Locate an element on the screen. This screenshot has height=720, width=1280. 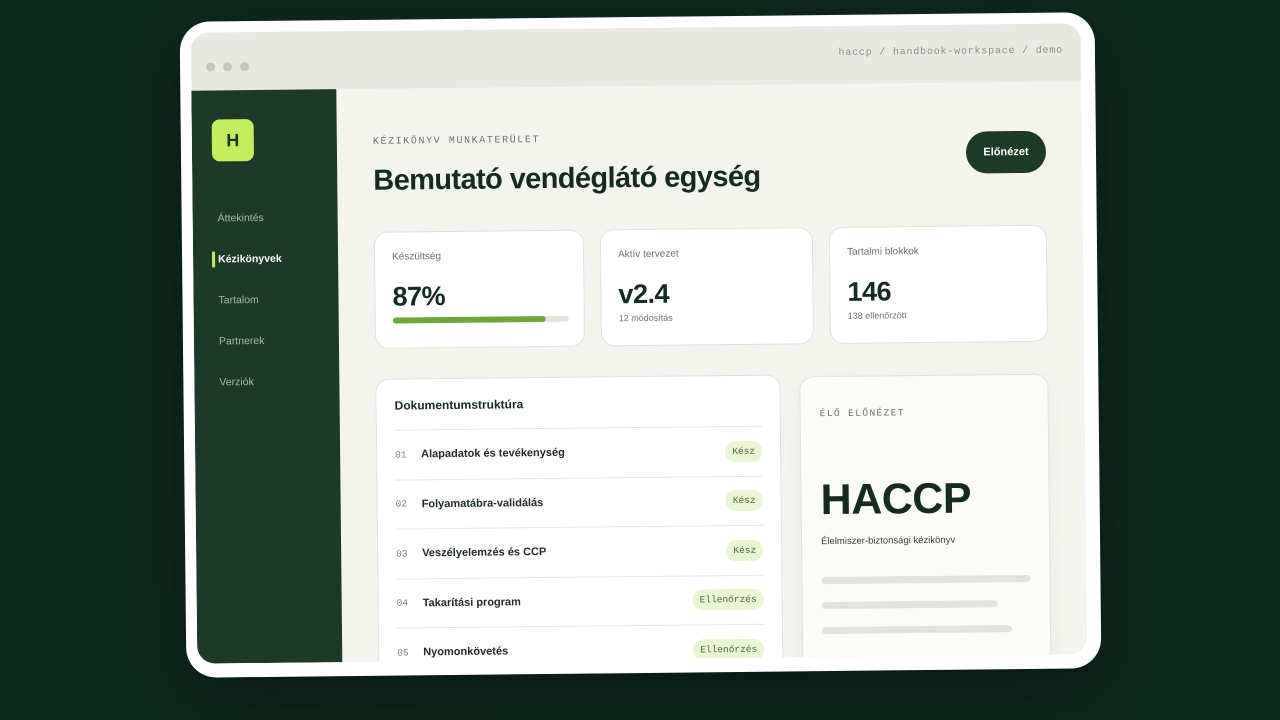
stat-value: 87% is located at coordinates (419, 296).